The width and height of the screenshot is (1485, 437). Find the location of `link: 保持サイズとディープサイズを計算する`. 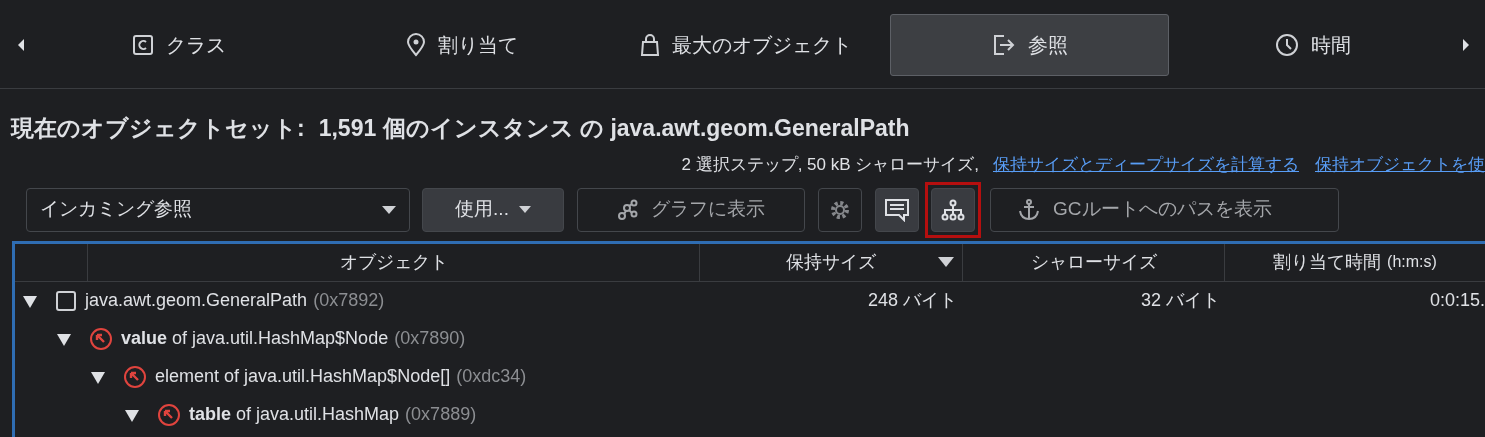

link: 保持サイズとディープサイズを計算する is located at coordinates (1146, 164).